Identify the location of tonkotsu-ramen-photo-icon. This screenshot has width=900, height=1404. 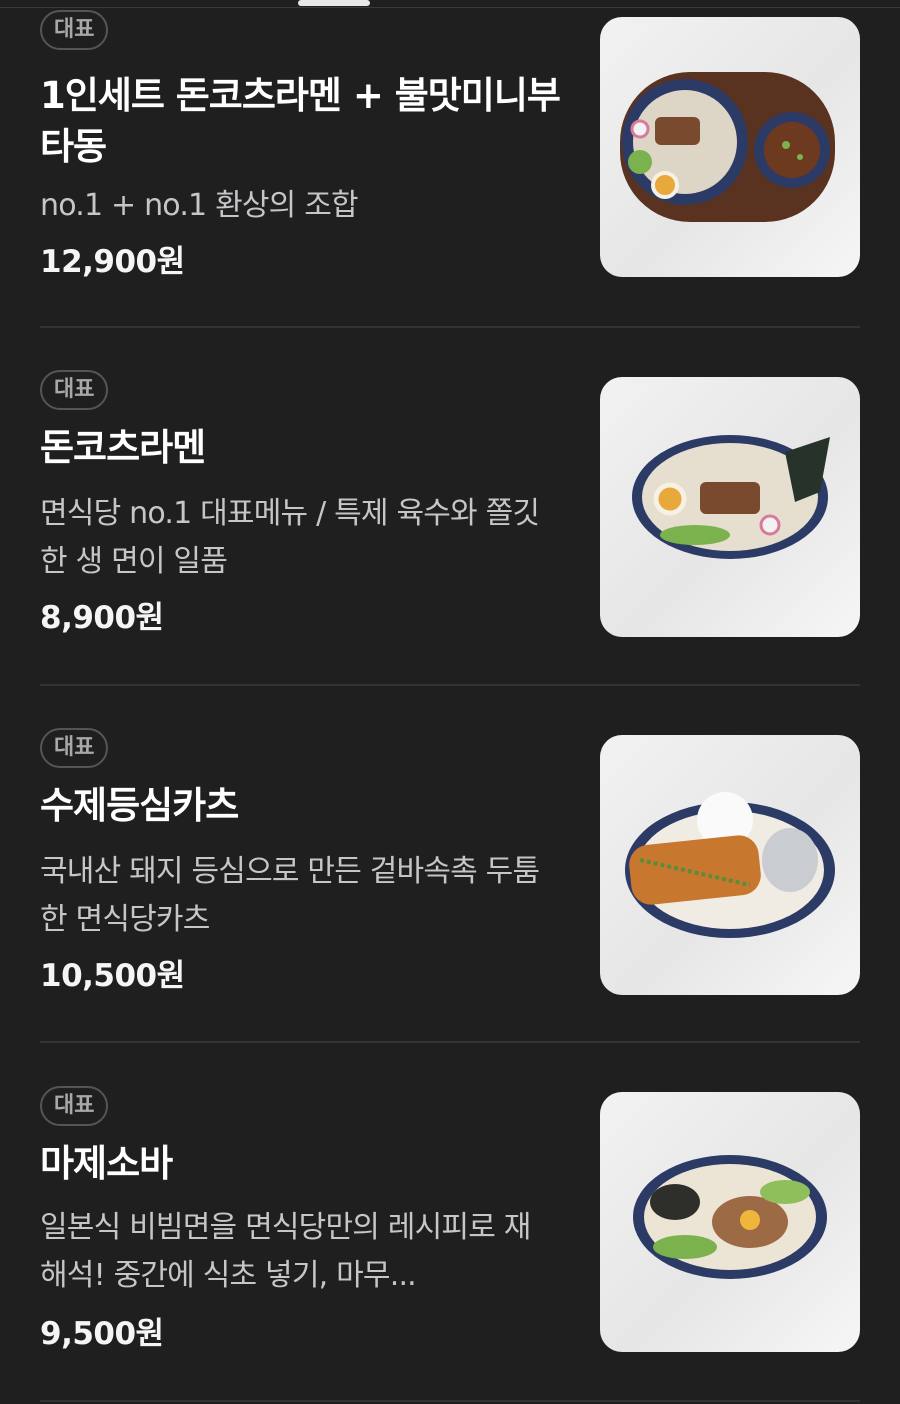
(730, 507).